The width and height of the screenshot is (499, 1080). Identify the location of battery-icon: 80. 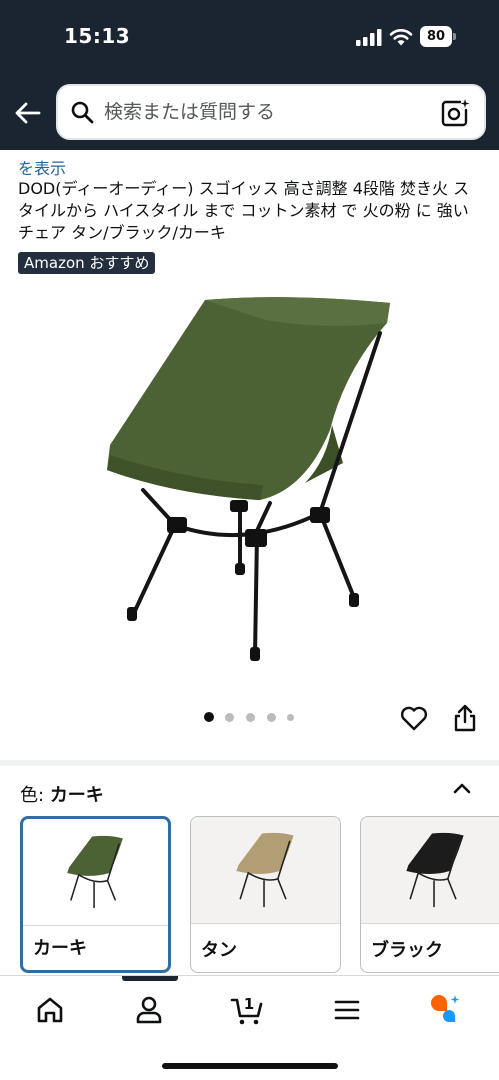
(438, 36).